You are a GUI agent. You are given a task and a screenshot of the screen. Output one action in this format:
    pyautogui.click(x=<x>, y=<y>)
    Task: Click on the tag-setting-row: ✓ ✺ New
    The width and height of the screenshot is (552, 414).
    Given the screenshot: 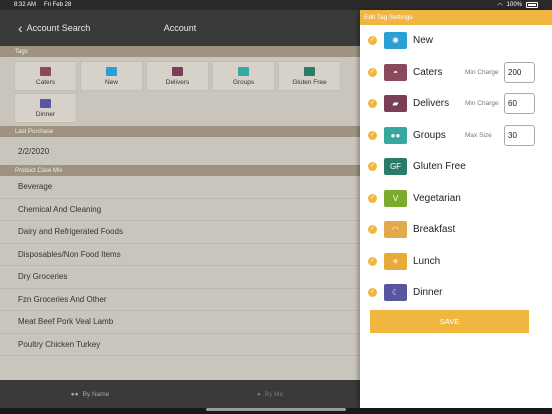 What is the action you would take?
    pyautogui.click(x=456, y=41)
    